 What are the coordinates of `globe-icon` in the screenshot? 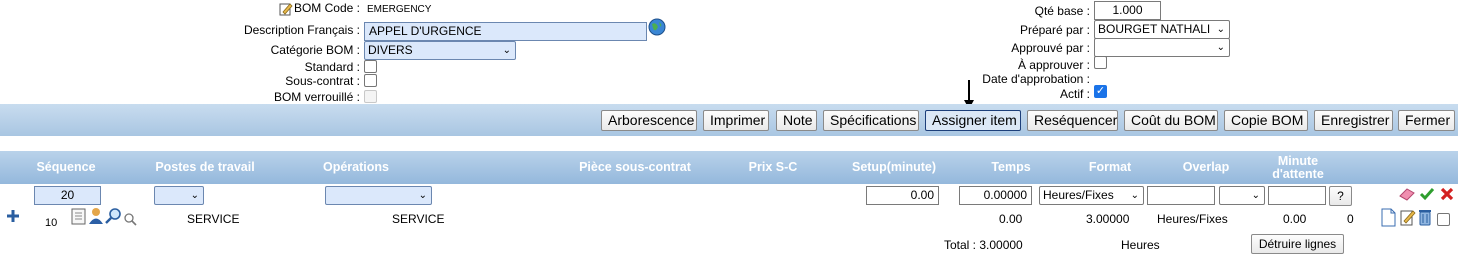 It's located at (657, 27).